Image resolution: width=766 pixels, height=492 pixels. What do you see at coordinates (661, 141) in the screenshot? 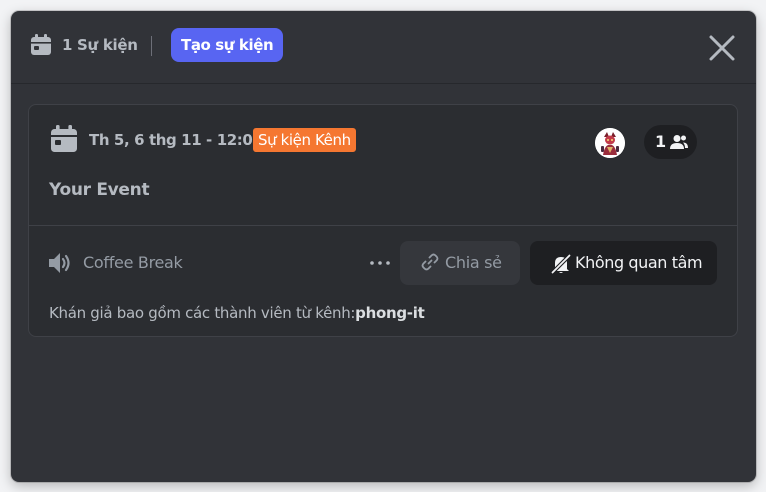
I see `interested-count: 1` at bounding box center [661, 141].